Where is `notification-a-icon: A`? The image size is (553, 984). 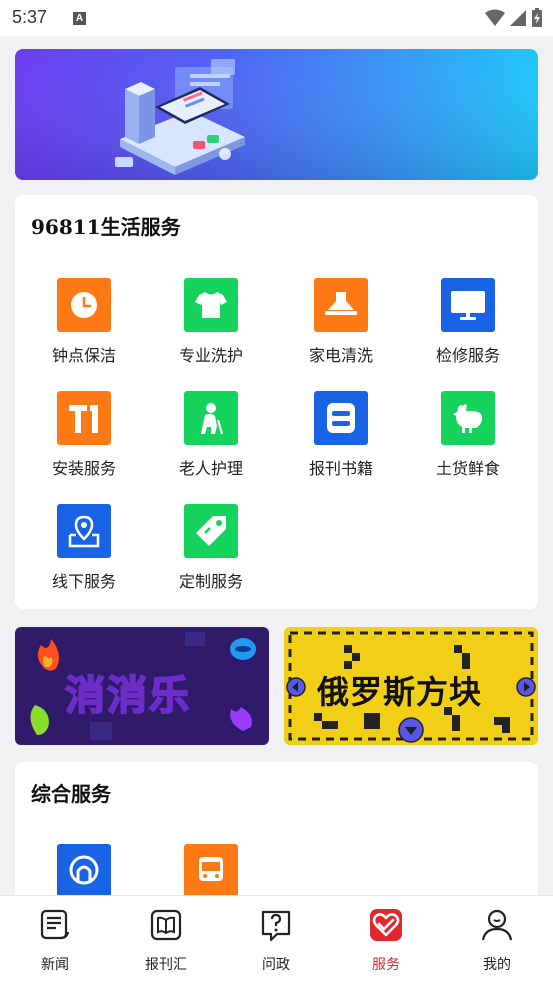 notification-a-icon: A is located at coordinates (79, 18).